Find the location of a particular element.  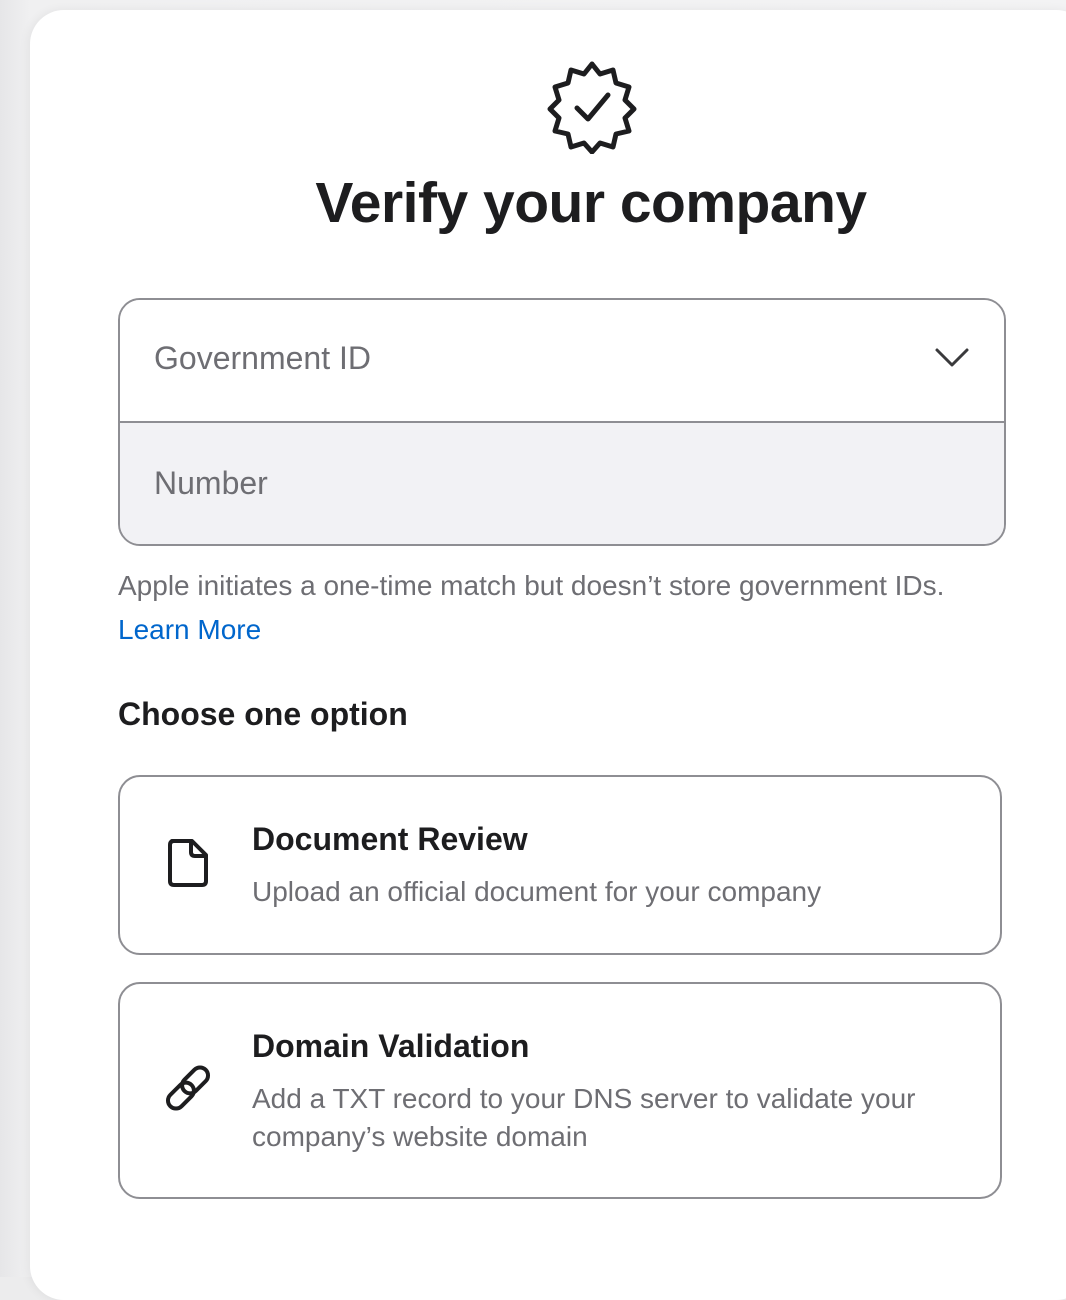

number-field-container is located at coordinates (562, 483).